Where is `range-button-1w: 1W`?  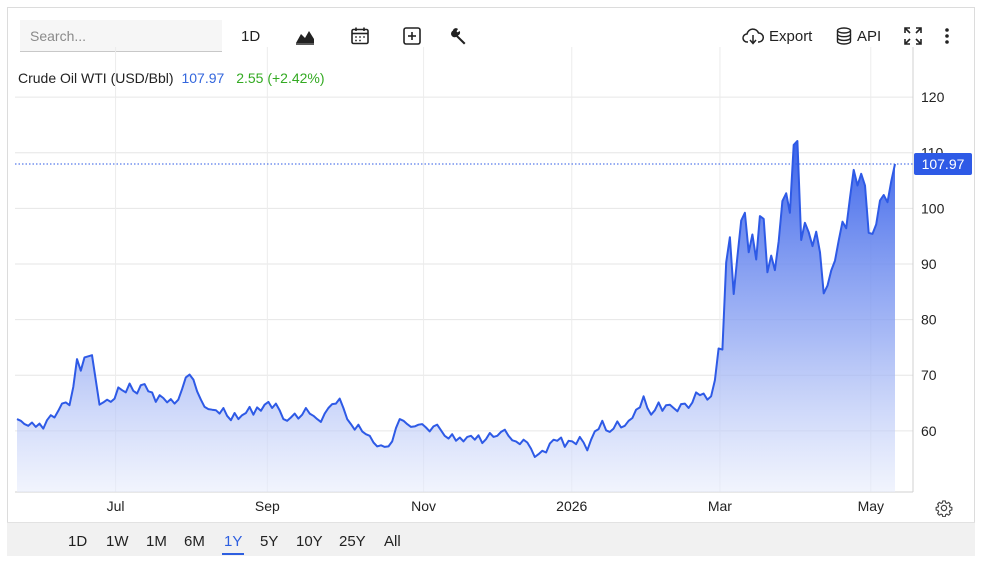 range-button-1w: 1W is located at coordinates (117, 543).